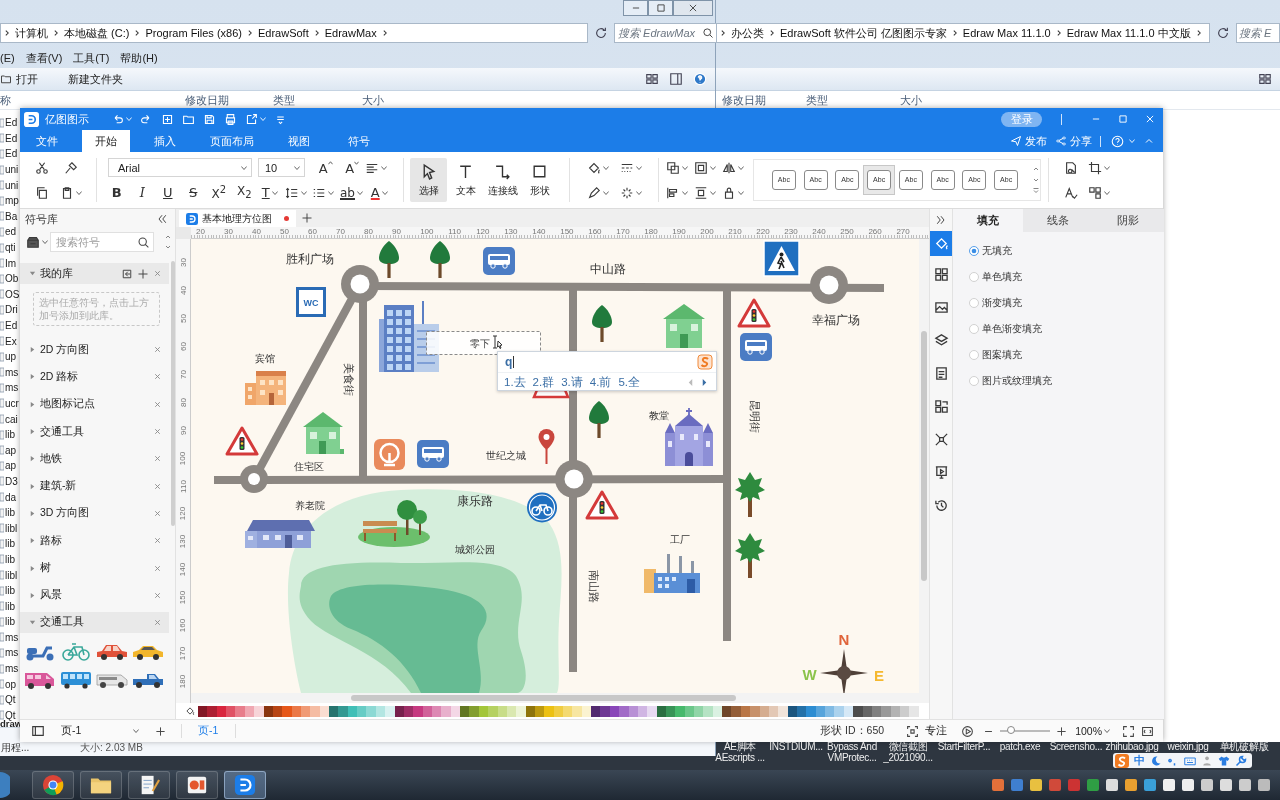 Image resolution: width=1280 pixels, height=800 pixels. Describe the element at coordinates (817, 100) in the screenshot. I see `column-header: 类型` at that location.